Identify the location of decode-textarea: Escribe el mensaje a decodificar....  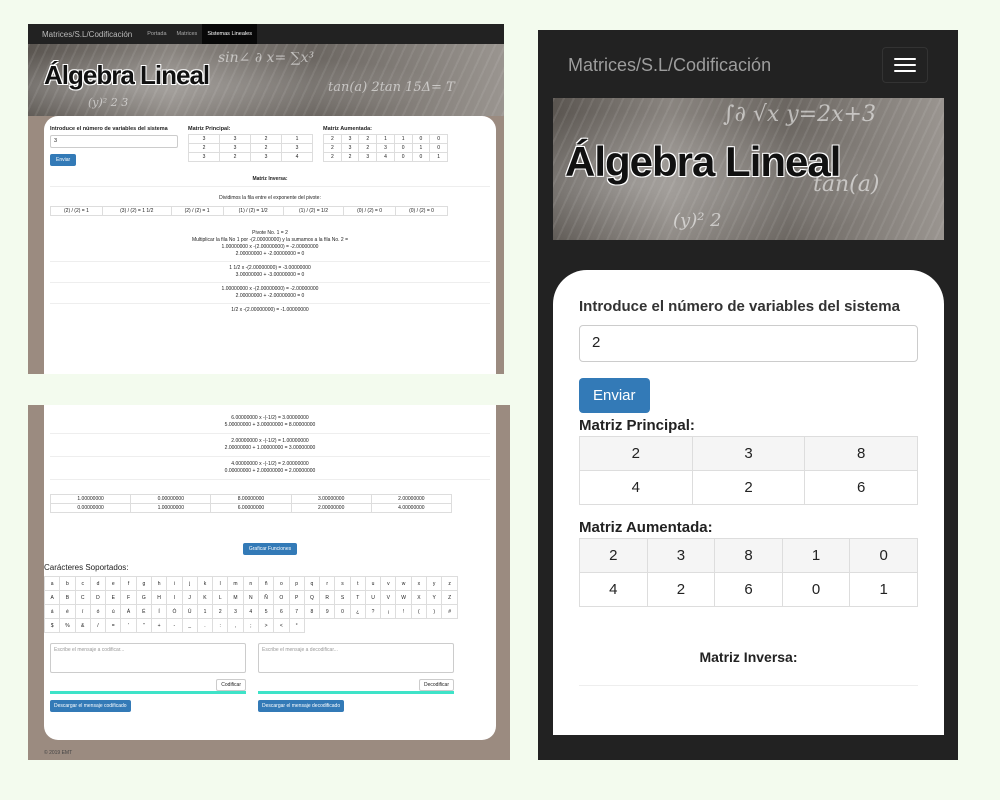
(356, 658).